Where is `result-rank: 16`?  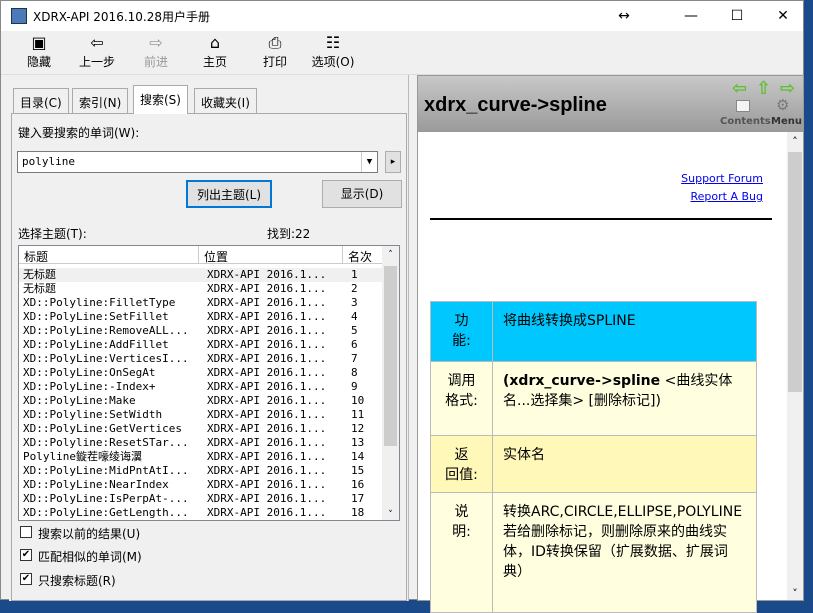 result-rank: 16 is located at coordinates (358, 484).